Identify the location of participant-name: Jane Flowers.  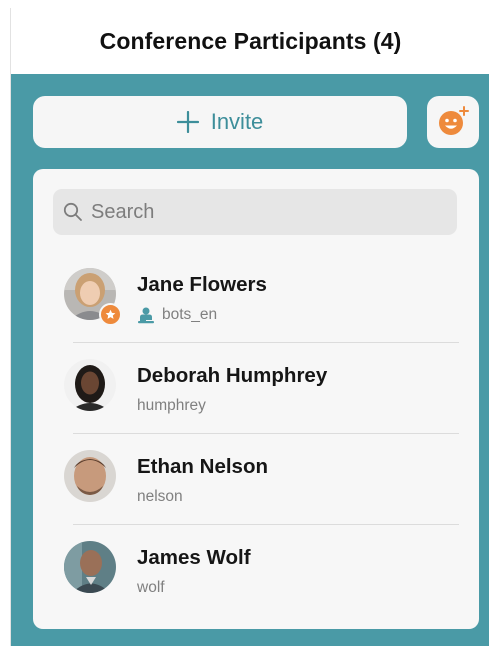
(202, 284).